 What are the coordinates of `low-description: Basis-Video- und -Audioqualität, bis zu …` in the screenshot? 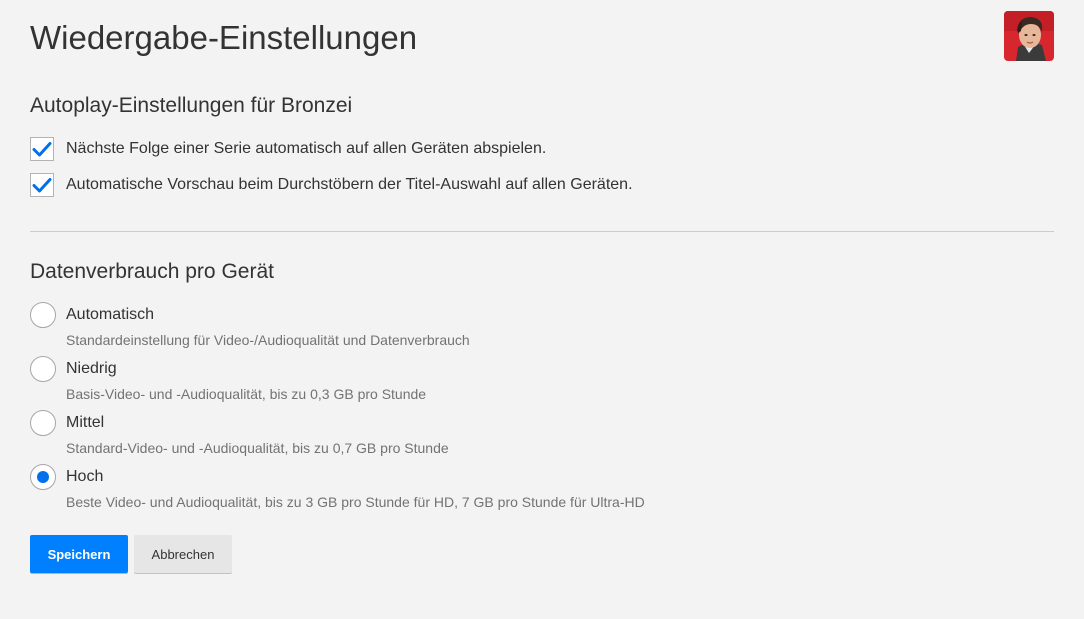 It's located at (246, 394).